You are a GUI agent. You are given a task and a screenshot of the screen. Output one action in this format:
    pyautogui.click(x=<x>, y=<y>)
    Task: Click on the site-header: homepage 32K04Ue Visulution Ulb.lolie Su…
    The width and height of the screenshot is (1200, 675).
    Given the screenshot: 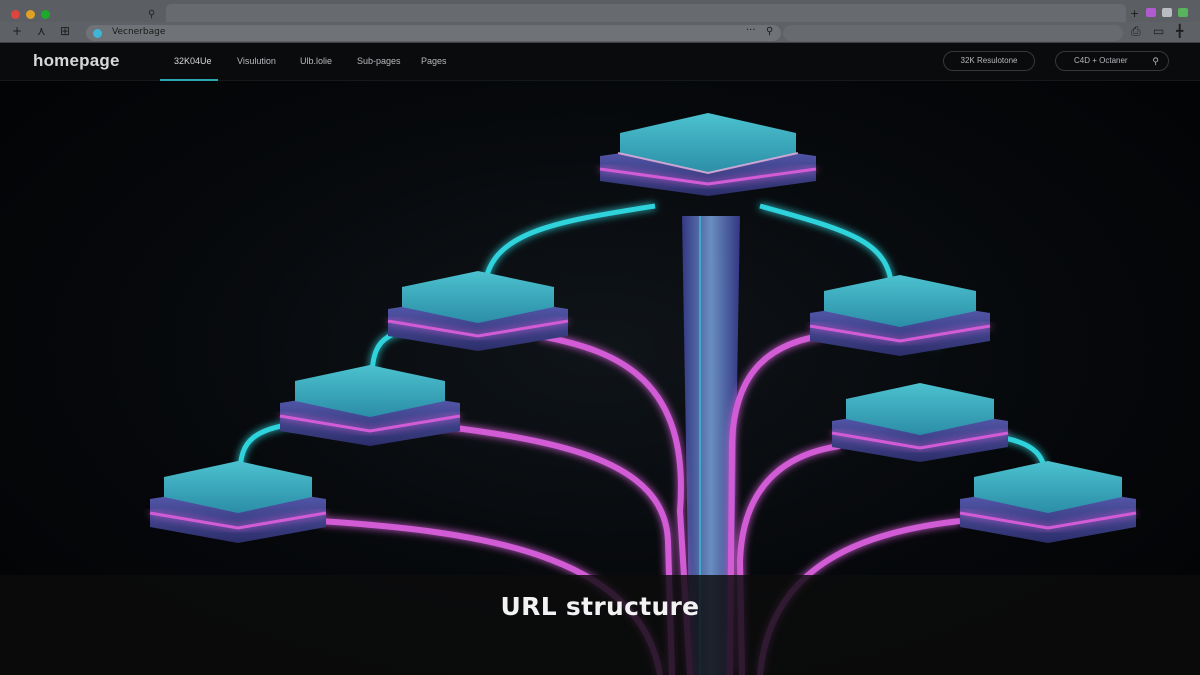 What is the action you would take?
    pyautogui.click(x=600, y=62)
    